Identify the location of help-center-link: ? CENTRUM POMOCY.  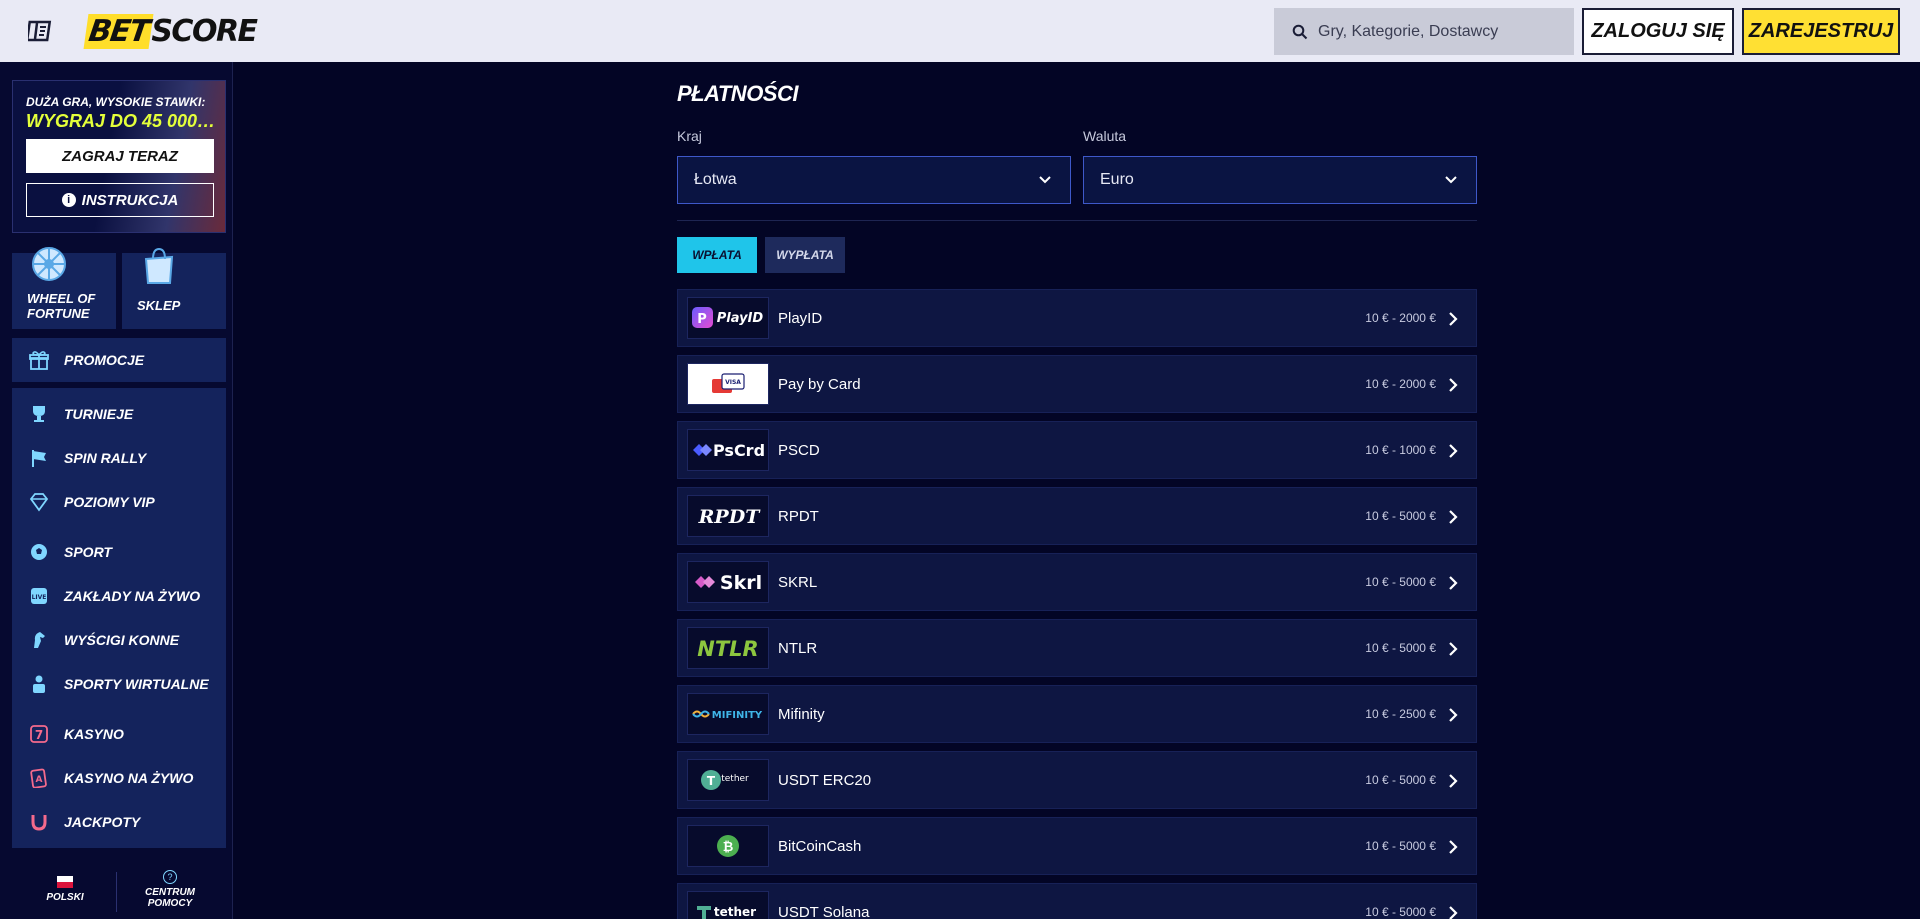
(170, 889).